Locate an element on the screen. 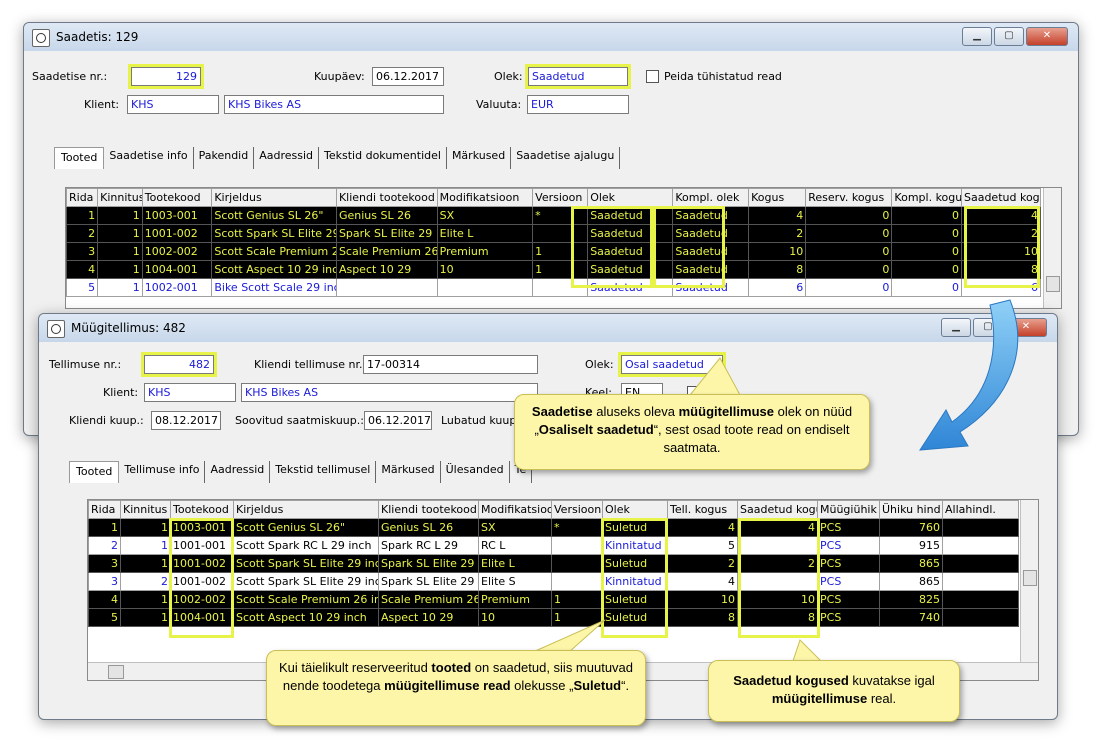 This screenshot has height=746, width=1099. currency-field: EUR is located at coordinates (578, 104).